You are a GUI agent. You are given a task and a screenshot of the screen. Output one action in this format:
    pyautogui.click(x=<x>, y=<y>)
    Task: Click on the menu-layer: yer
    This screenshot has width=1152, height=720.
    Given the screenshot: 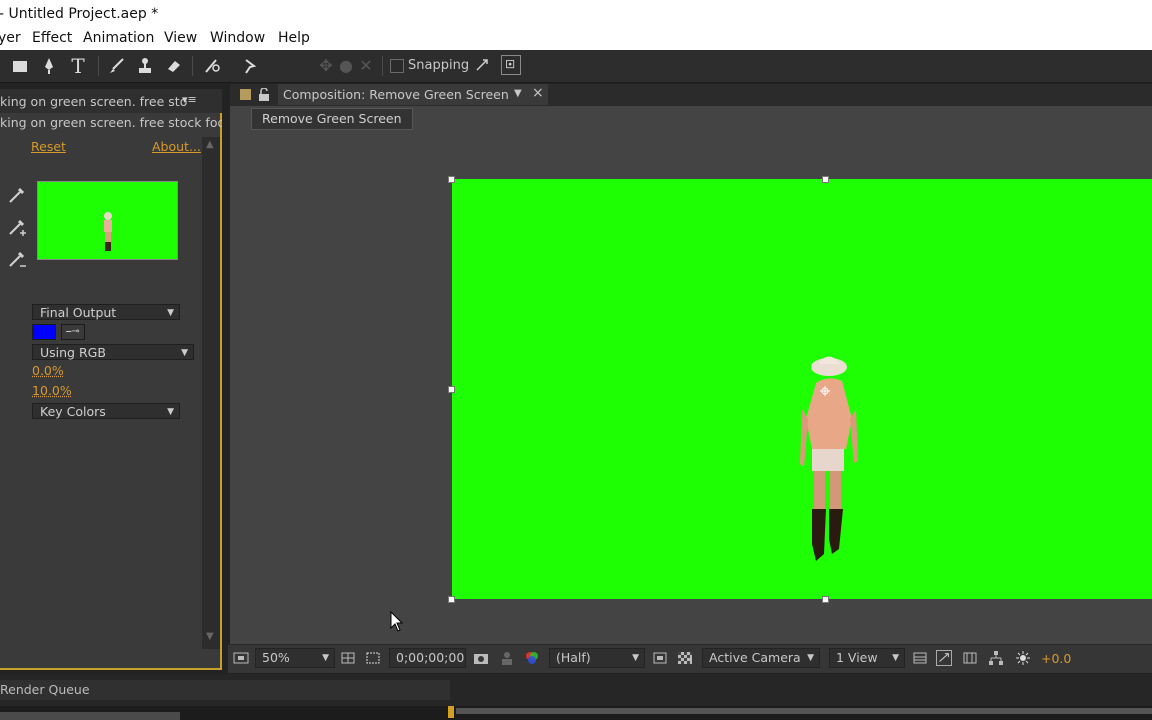 What is the action you would take?
    pyautogui.click(x=10, y=38)
    